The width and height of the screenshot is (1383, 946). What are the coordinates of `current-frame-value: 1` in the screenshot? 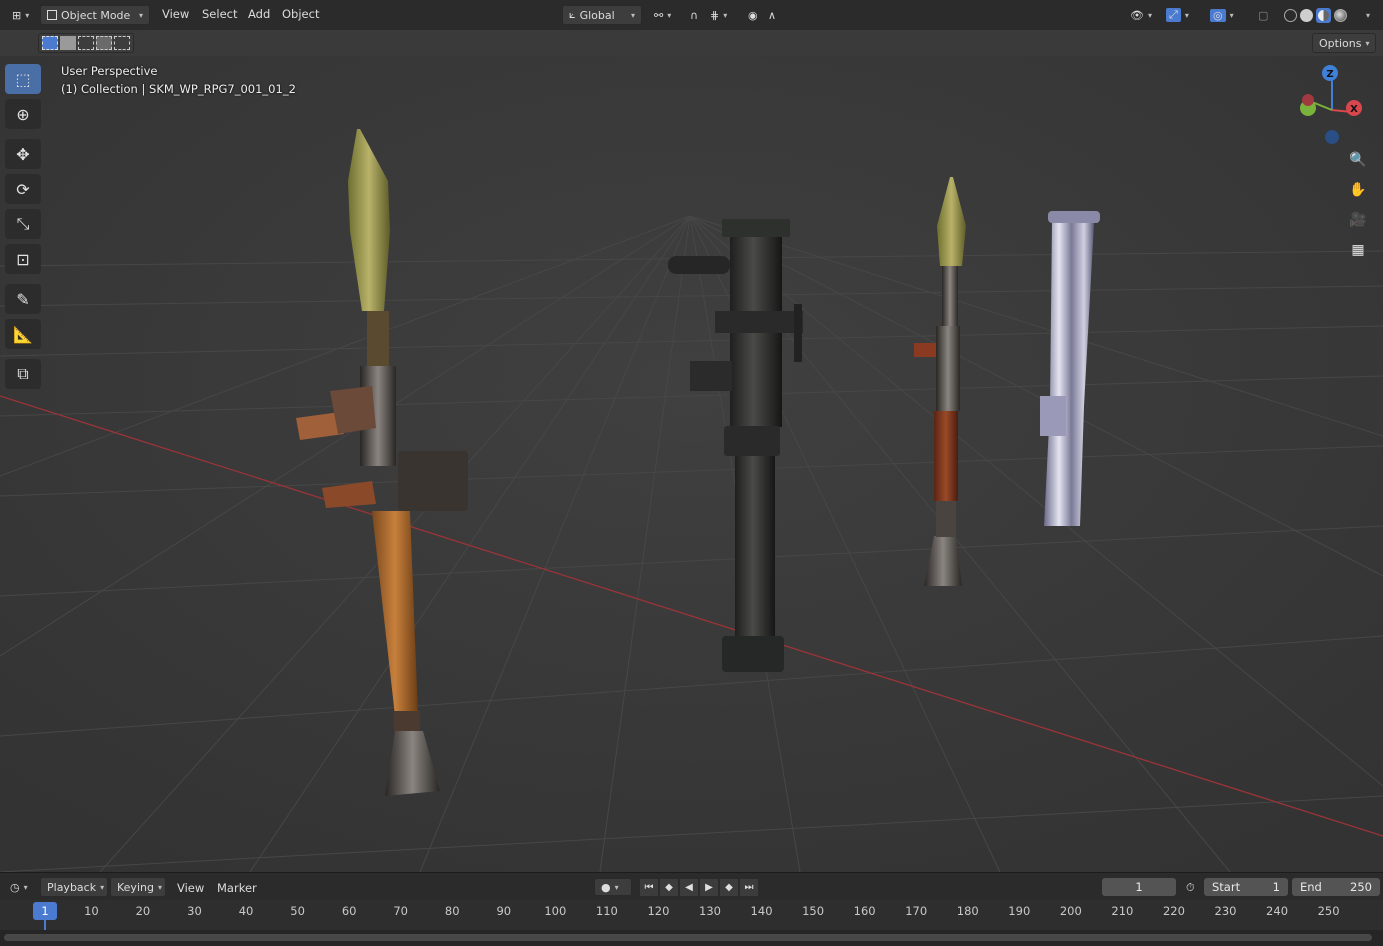 It's located at (1139, 887).